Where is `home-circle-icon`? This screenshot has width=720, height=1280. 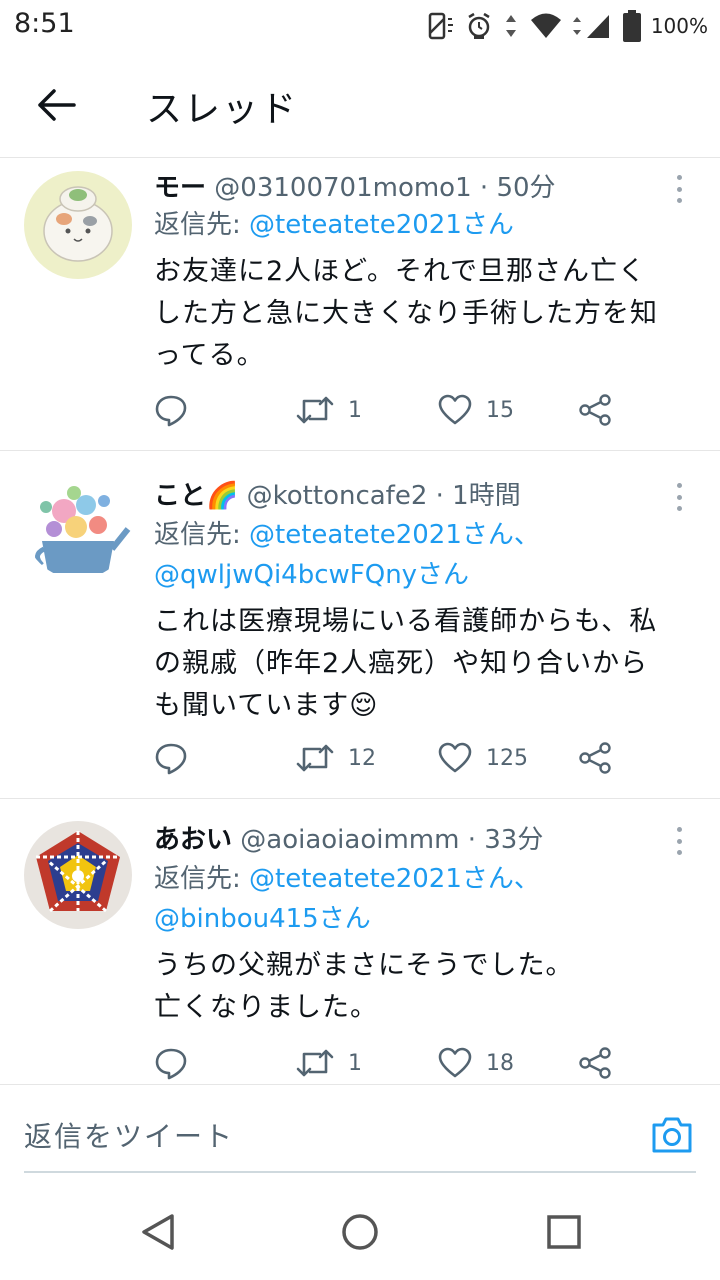
home-circle-icon is located at coordinates (360, 1232).